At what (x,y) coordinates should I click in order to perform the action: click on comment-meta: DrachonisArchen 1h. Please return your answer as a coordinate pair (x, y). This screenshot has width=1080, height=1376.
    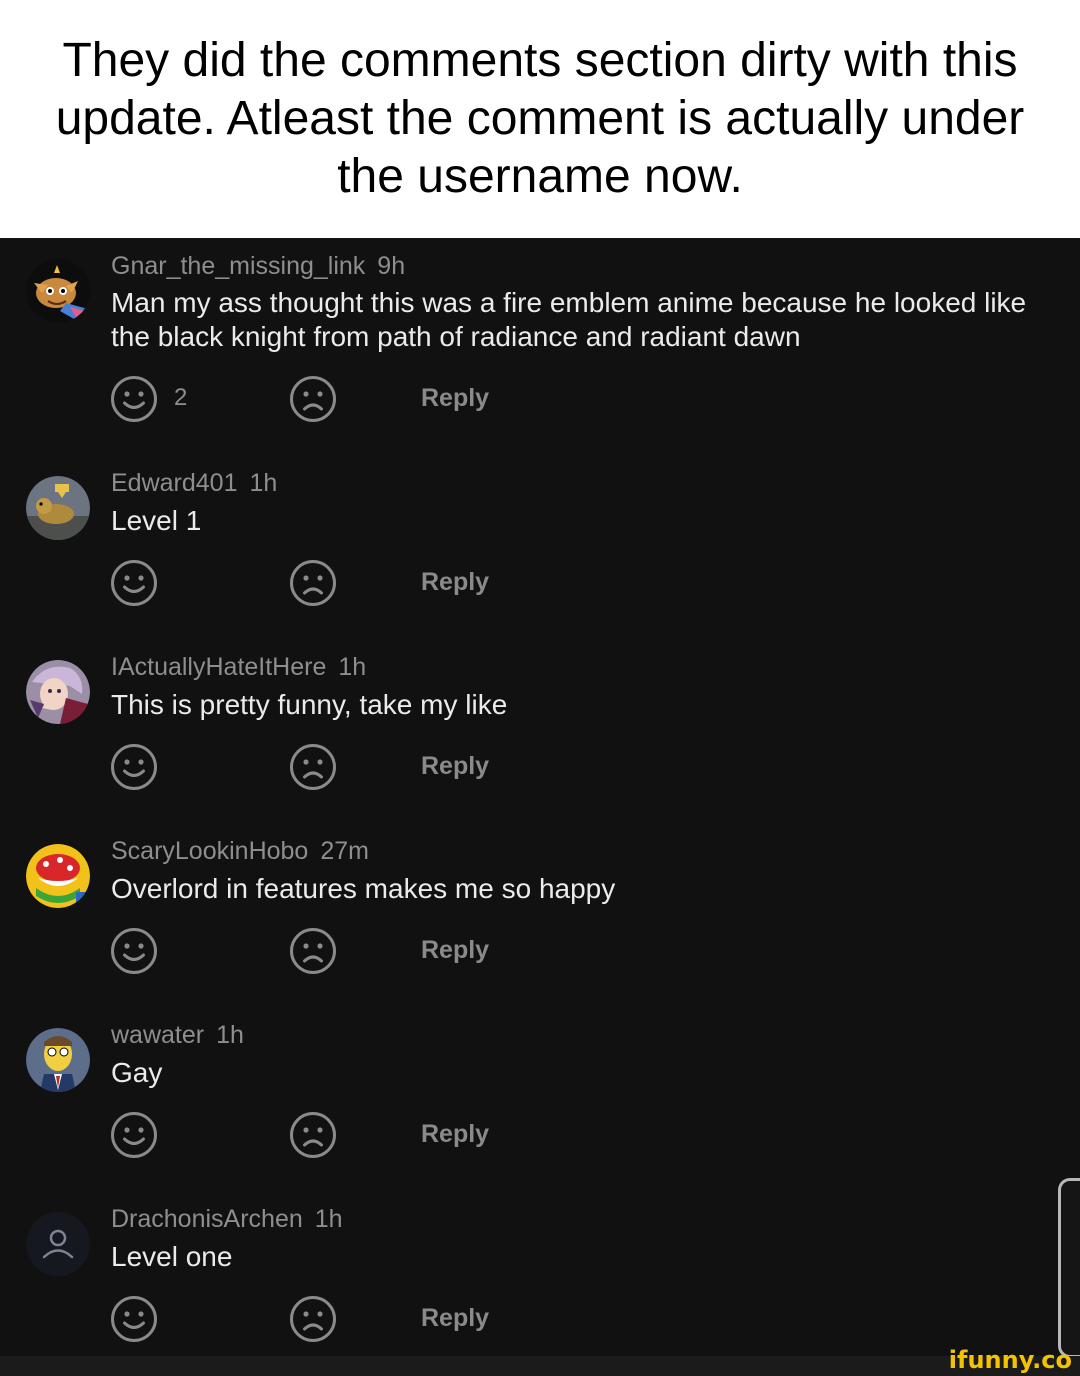
    Looking at the image, I should click on (227, 1219).